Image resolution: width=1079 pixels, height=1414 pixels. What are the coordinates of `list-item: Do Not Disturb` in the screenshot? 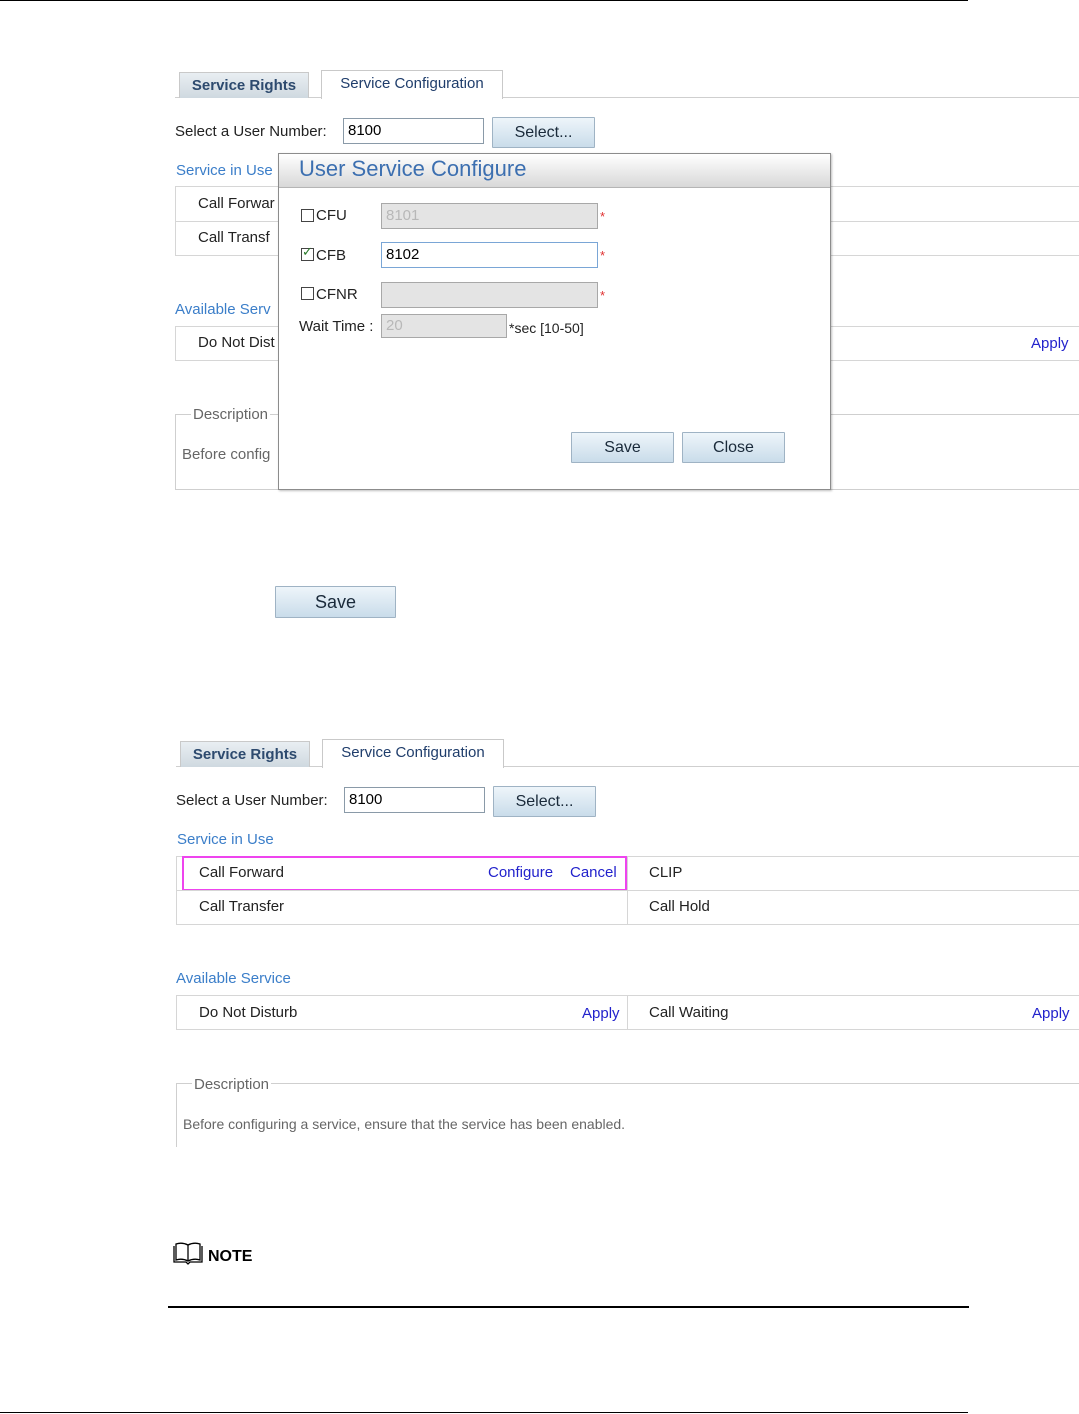 It's located at (248, 1012).